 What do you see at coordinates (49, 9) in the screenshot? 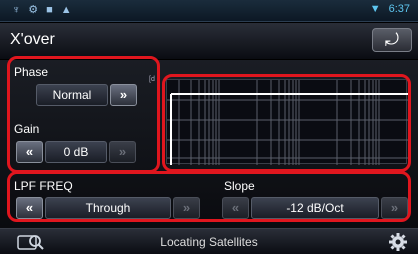
I see `message-icon: ■` at bounding box center [49, 9].